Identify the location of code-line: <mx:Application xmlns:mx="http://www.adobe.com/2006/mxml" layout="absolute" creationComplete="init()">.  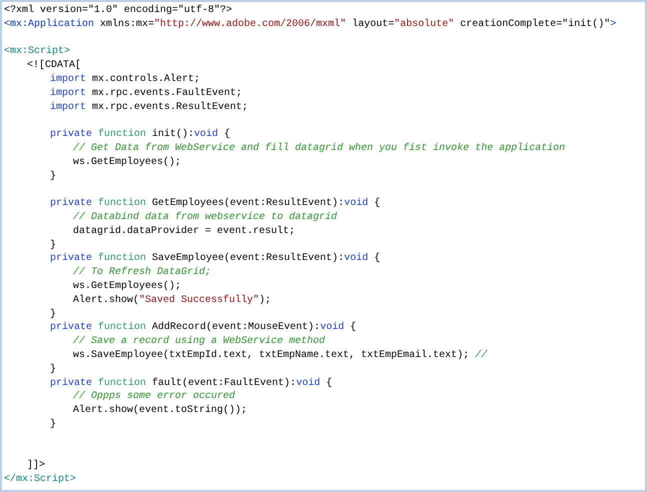
(310, 25).